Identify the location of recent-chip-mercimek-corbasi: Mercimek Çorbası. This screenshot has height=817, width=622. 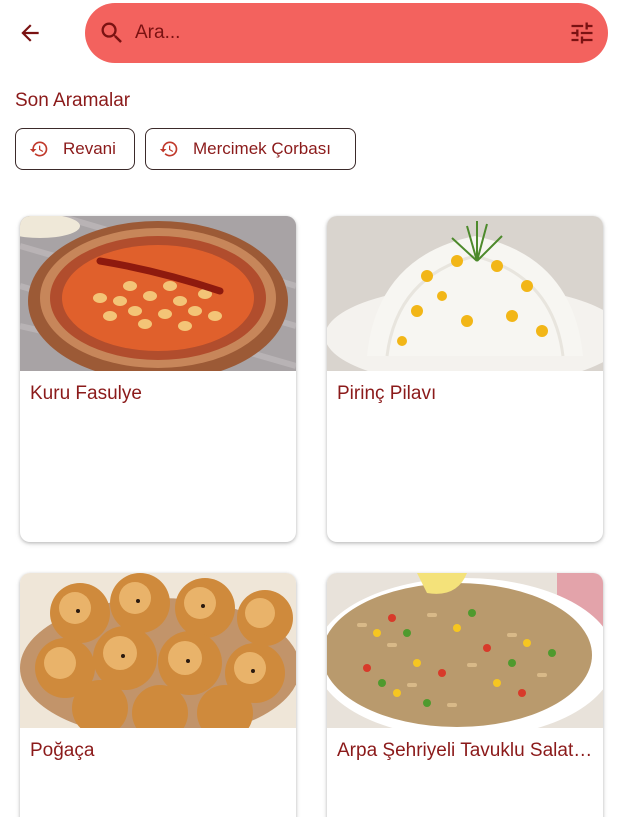
(250, 149).